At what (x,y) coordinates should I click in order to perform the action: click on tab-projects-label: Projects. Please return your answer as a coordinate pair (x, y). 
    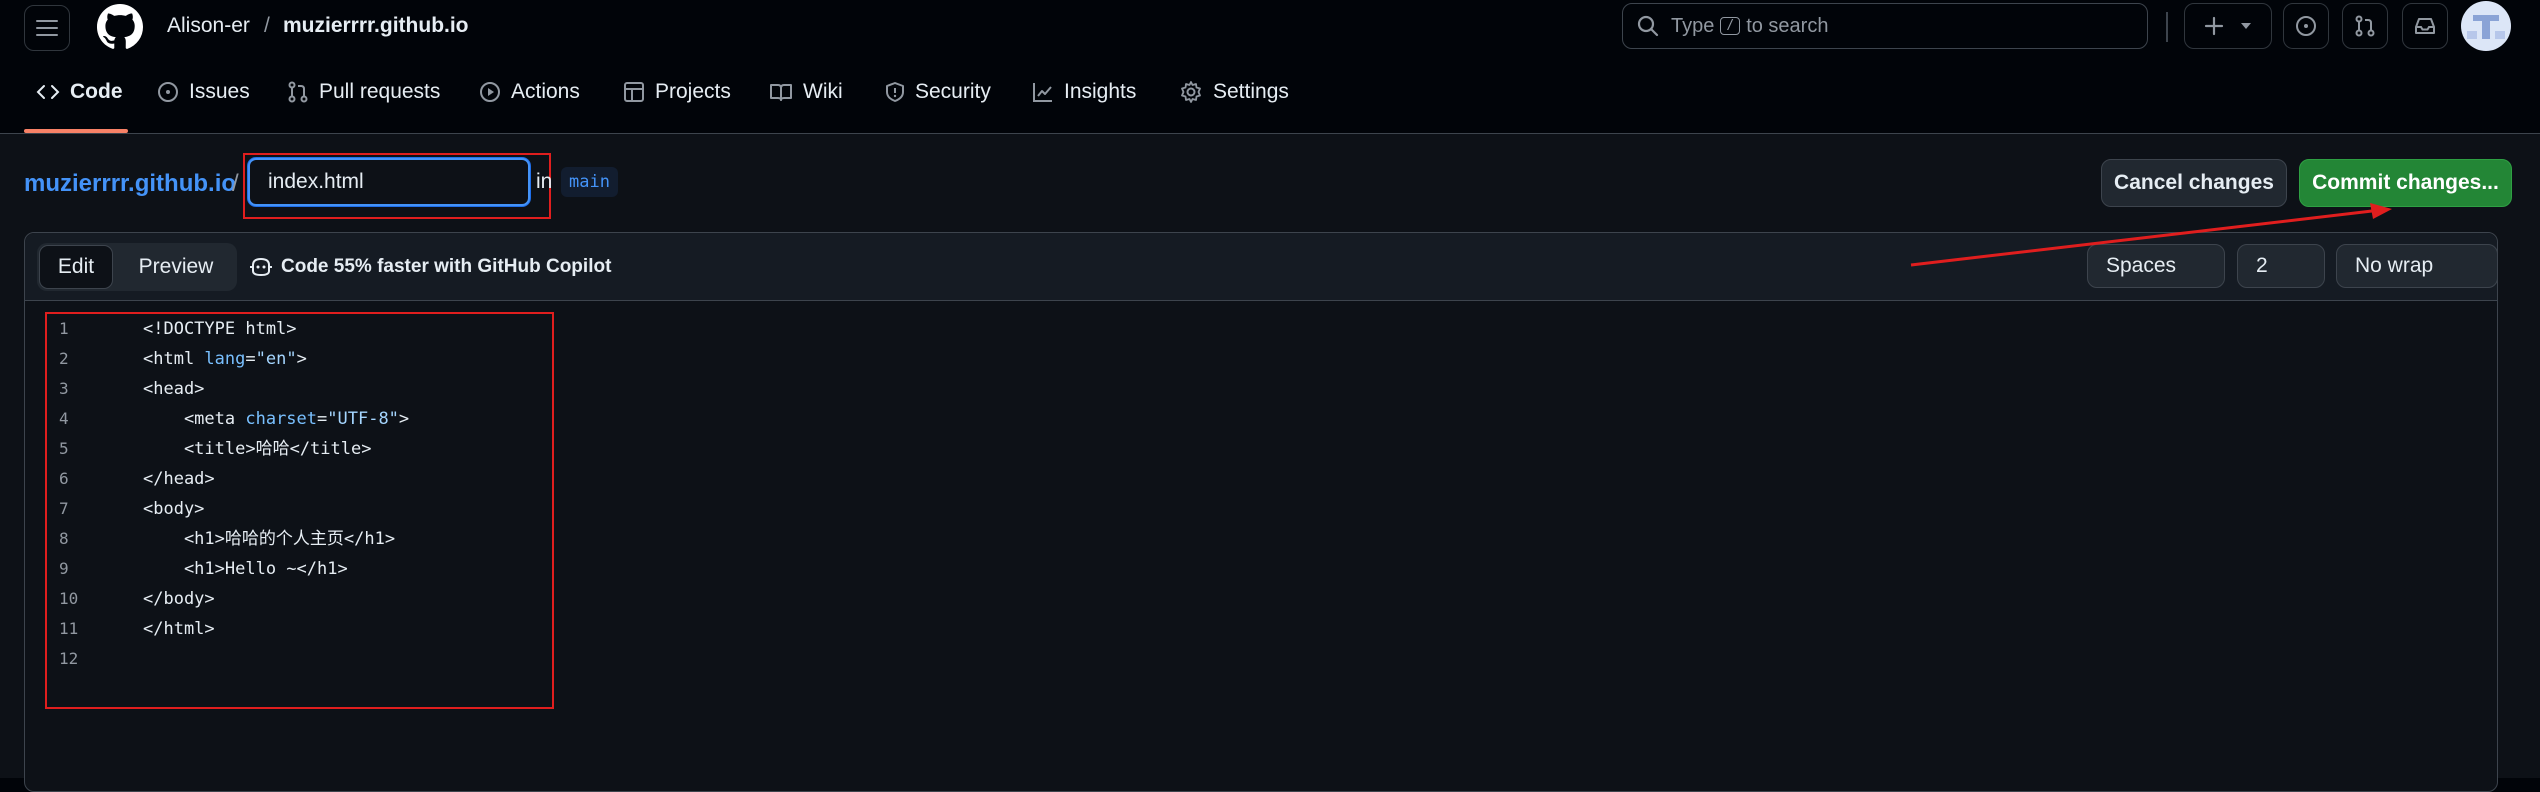
    Looking at the image, I should click on (693, 91).